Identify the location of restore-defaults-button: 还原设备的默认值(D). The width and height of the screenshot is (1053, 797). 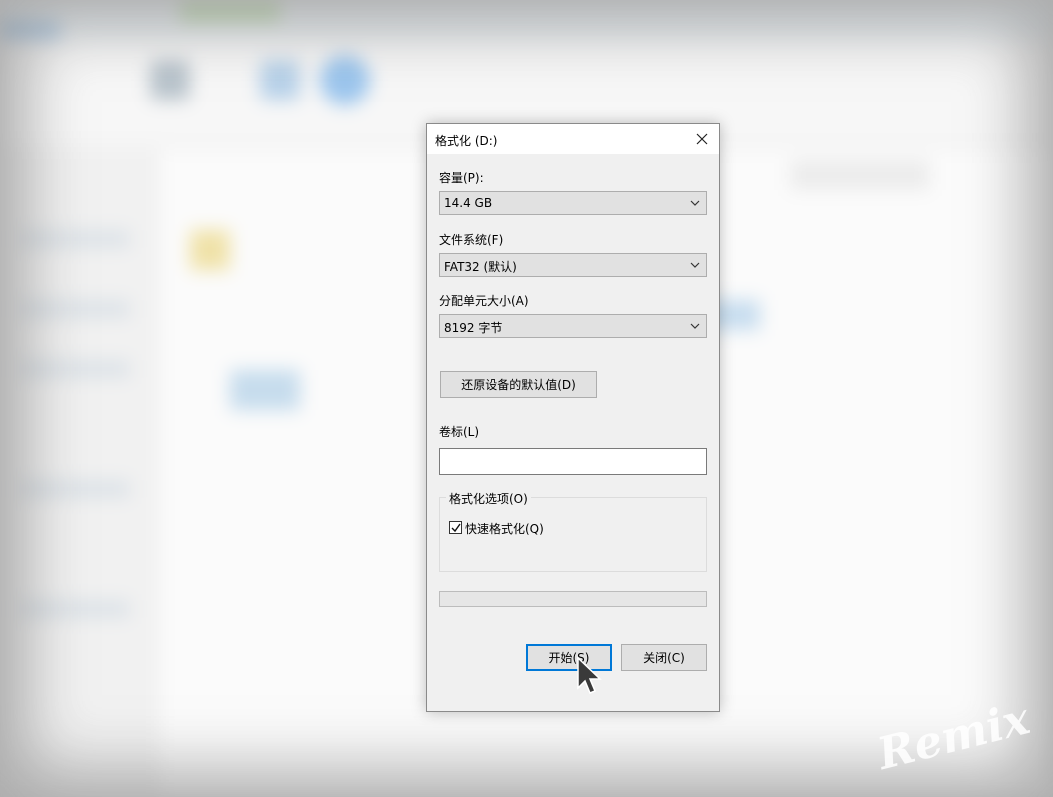
(518, 384).